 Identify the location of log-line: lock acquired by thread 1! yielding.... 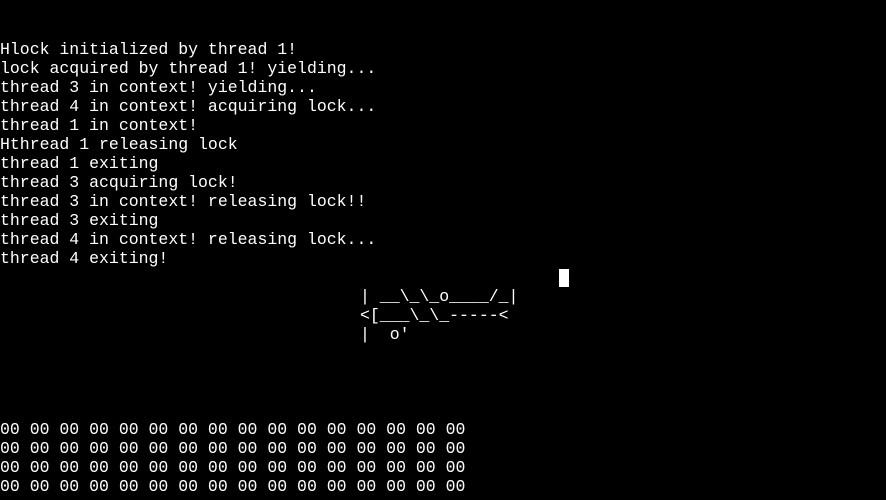
(188, 68).